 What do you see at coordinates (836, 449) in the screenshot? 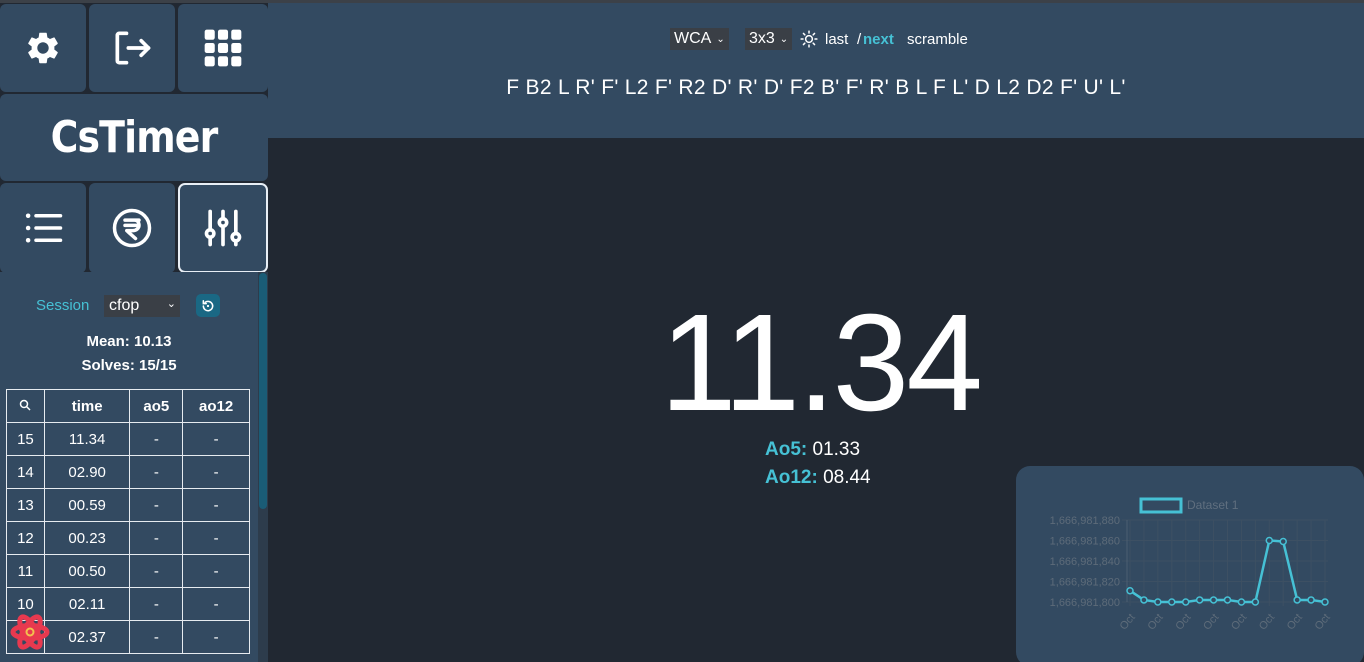
I see `ao5-value: 01.33` at bounding box center [836, 449].